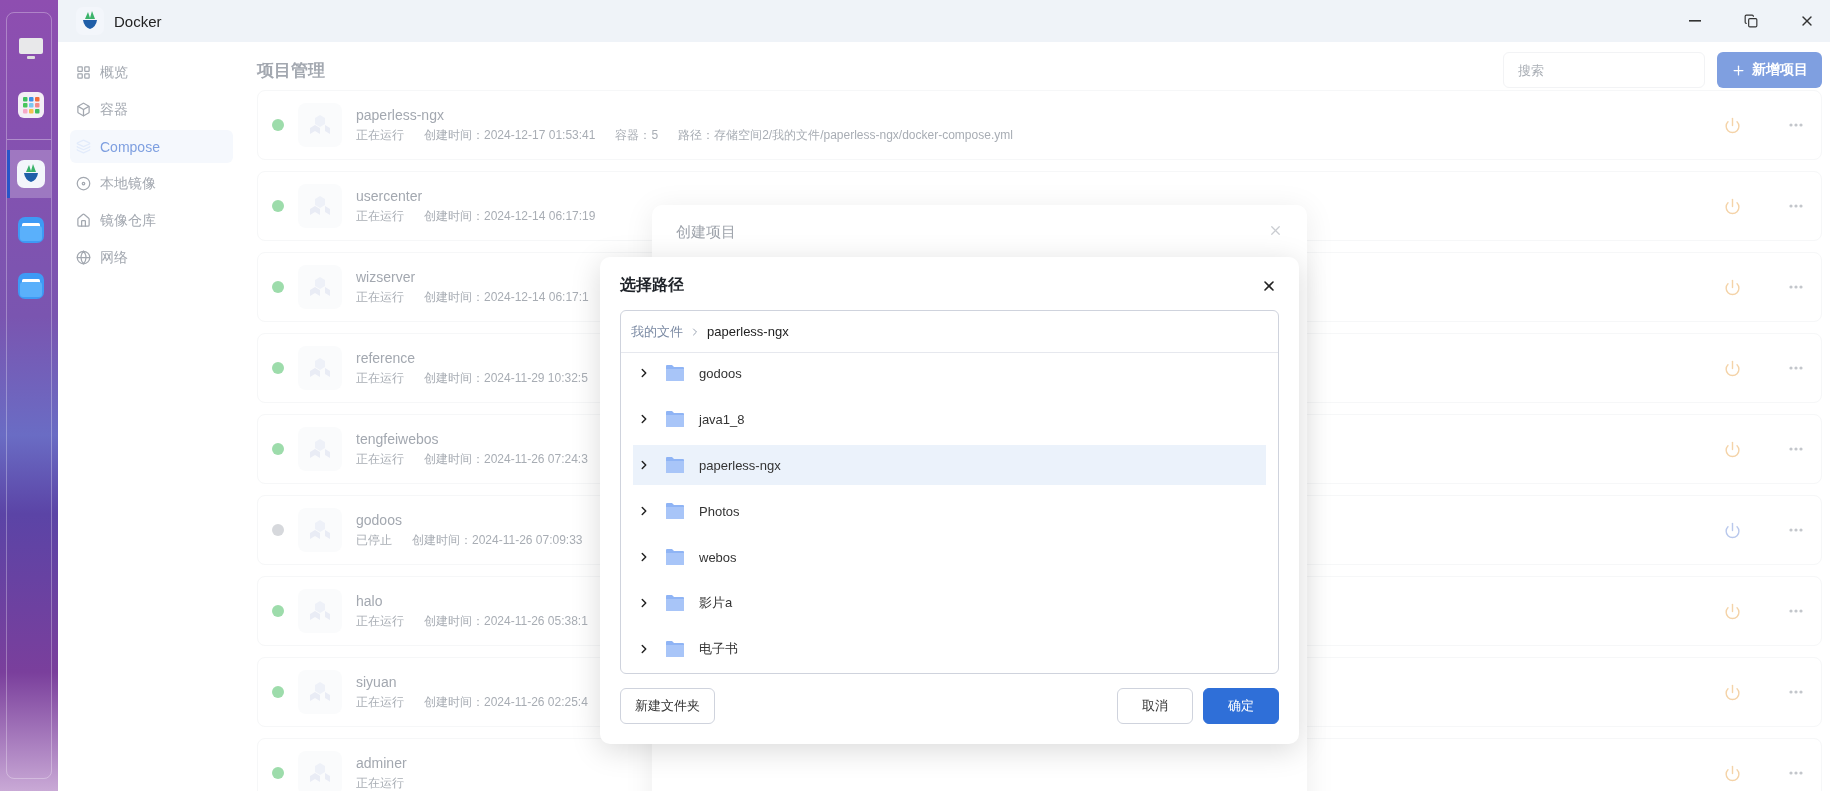 This screenshot has width=1830, height=791. What do you see at coordinates (1241, 706) in the screenshot?
I see `ok-button: 确定` at bounding box center [1241, 706].